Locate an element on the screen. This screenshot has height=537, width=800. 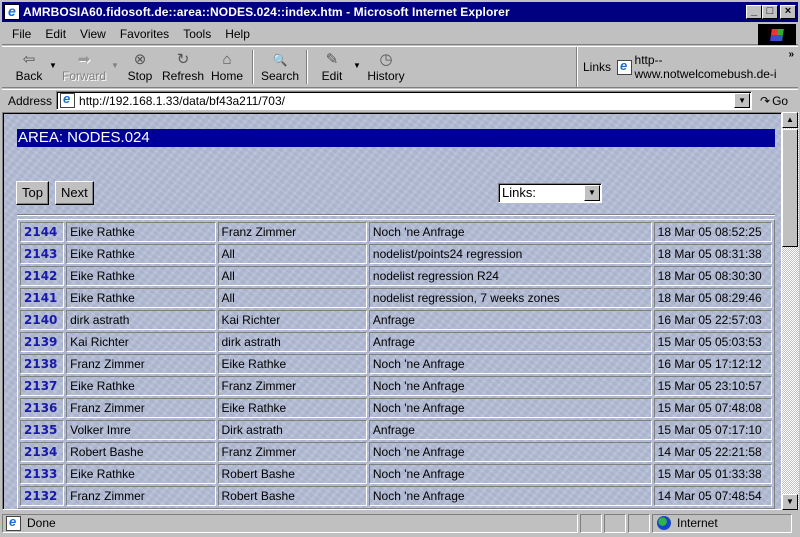
message-date: 15 Mar 05 07:17:10 is located at coordinates (712, 430).